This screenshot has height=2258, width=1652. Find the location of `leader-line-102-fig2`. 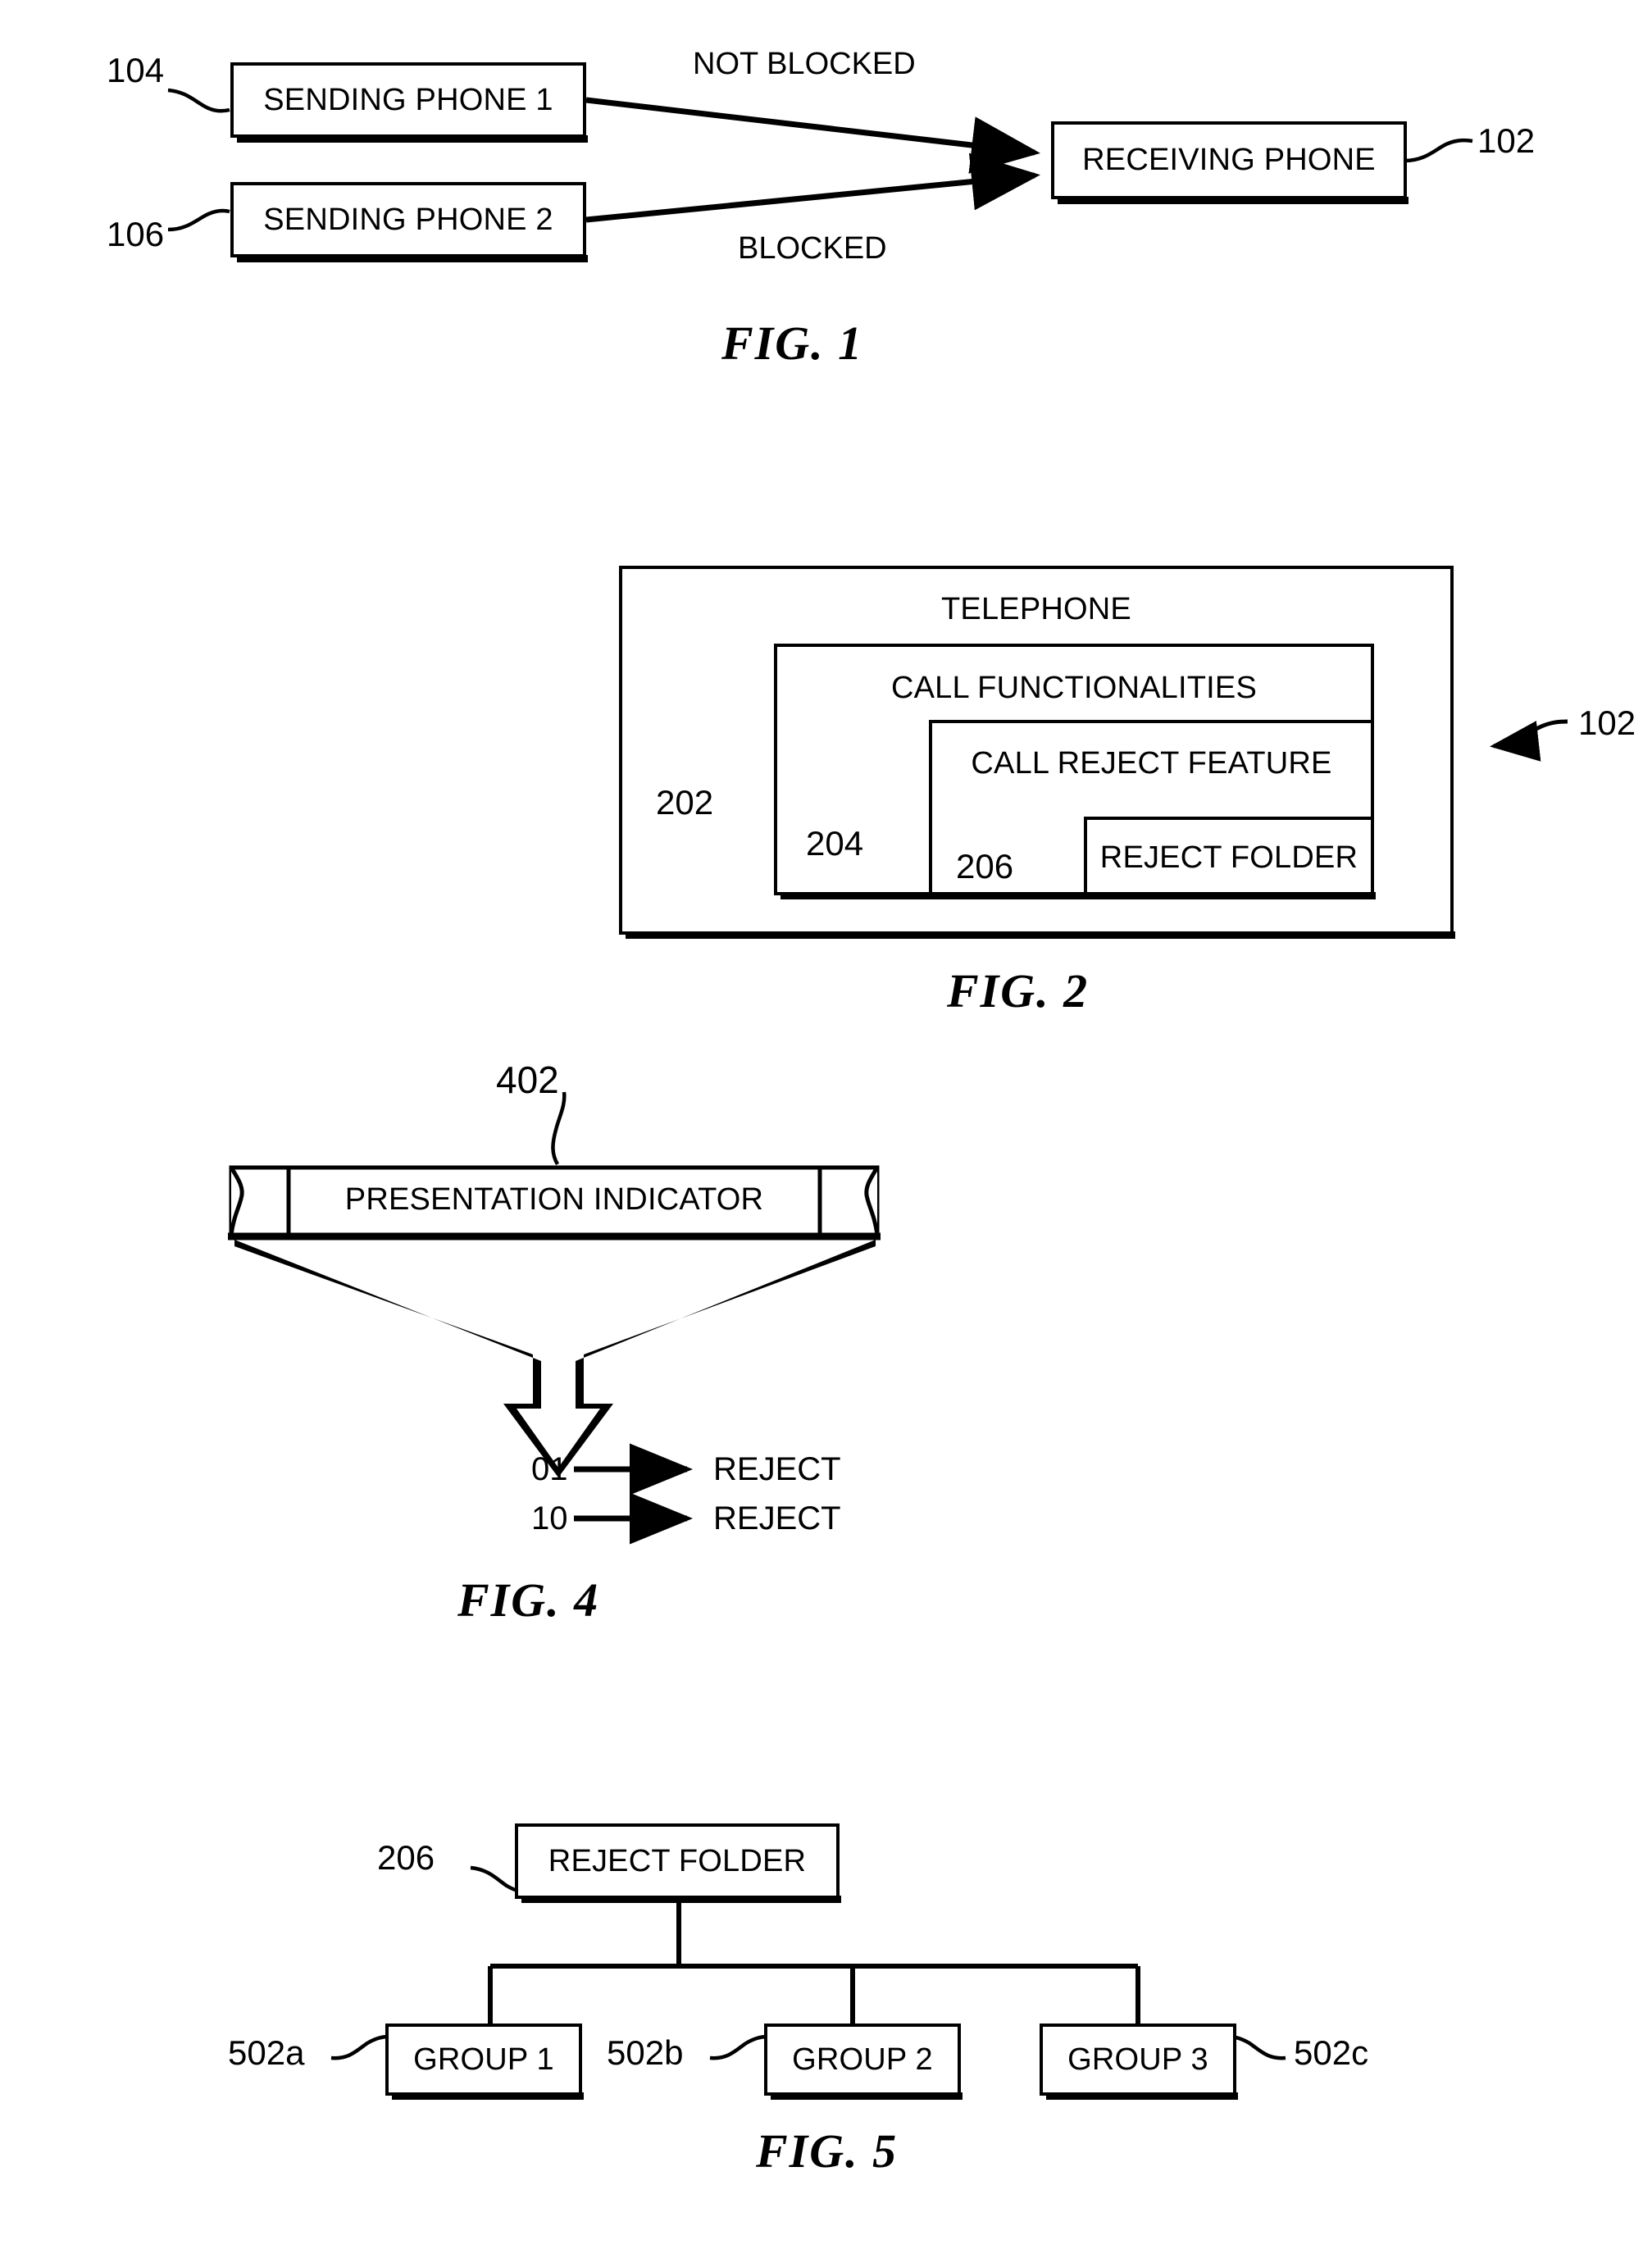

leader-line-102-fig2 is located at coordinates (1529, 740).